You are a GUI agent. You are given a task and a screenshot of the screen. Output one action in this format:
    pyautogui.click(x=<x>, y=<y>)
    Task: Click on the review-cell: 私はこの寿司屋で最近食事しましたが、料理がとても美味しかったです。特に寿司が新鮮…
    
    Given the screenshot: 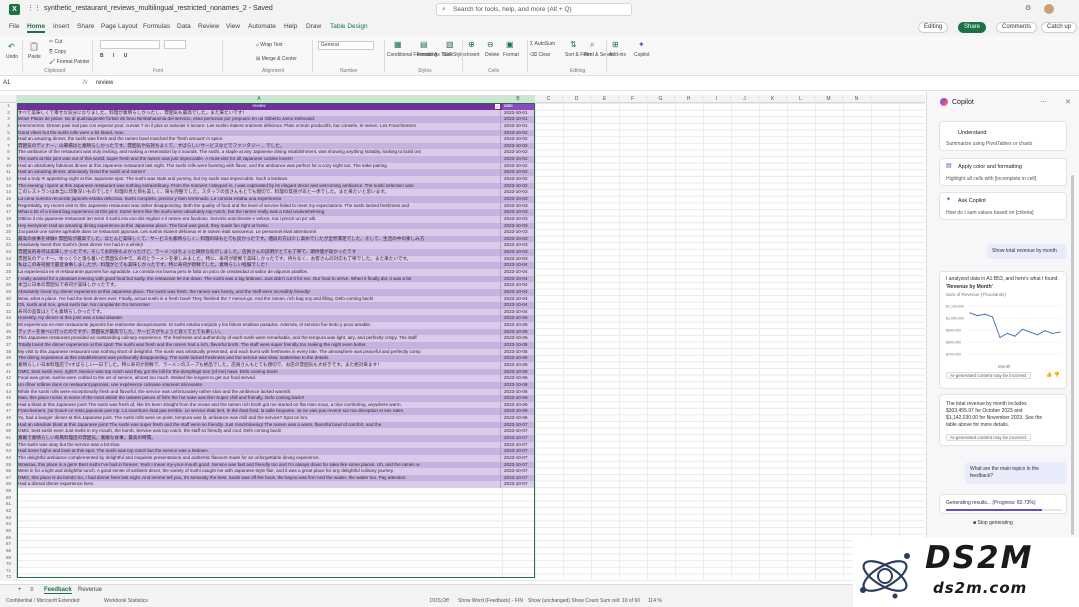 What is the action you would take?
    pyautogui.click(x=259, y=265)
    